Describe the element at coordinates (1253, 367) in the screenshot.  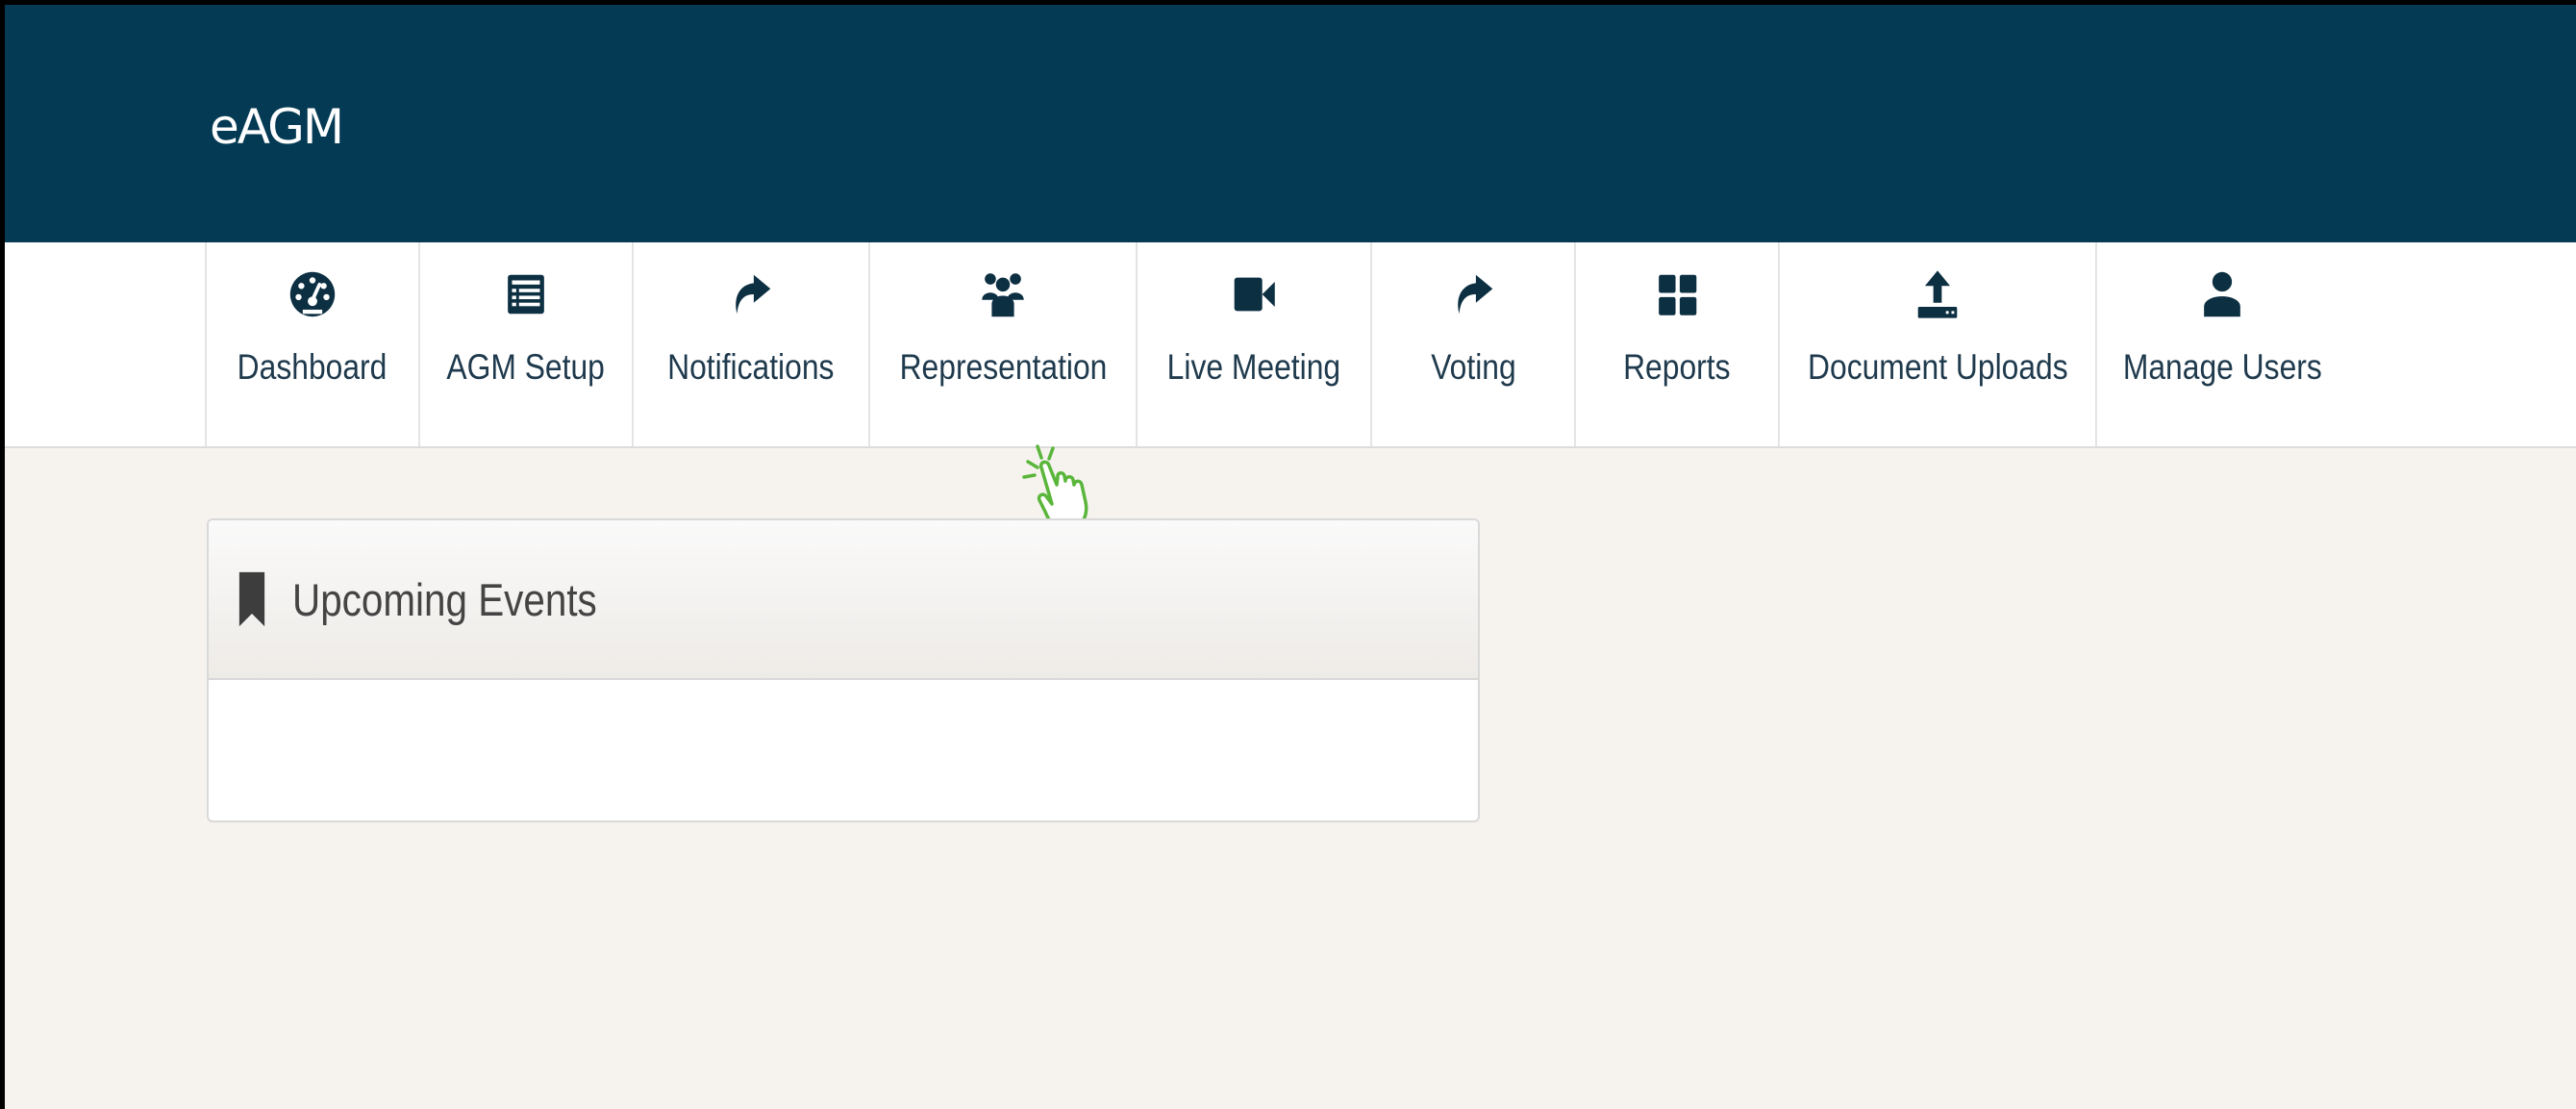
I see `nav-label: Live Meeting` at that location.